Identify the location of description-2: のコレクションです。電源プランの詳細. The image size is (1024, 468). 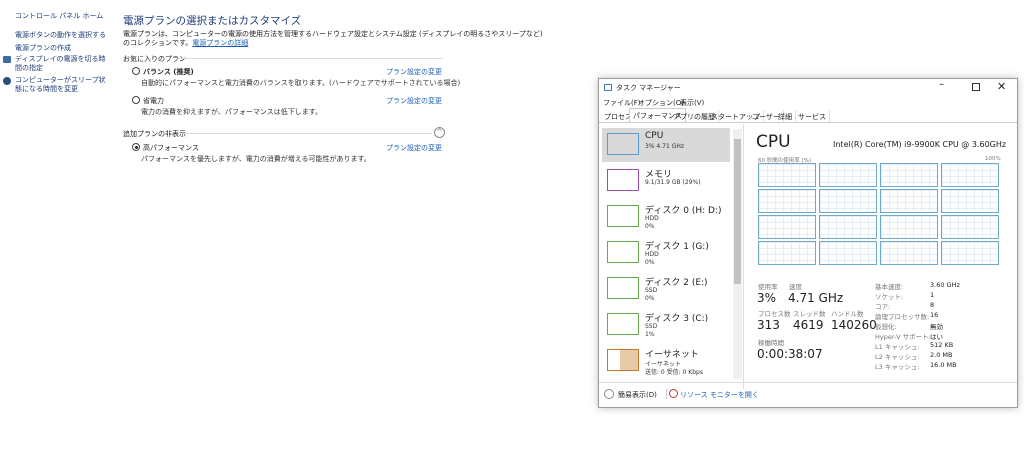
(185, 43).